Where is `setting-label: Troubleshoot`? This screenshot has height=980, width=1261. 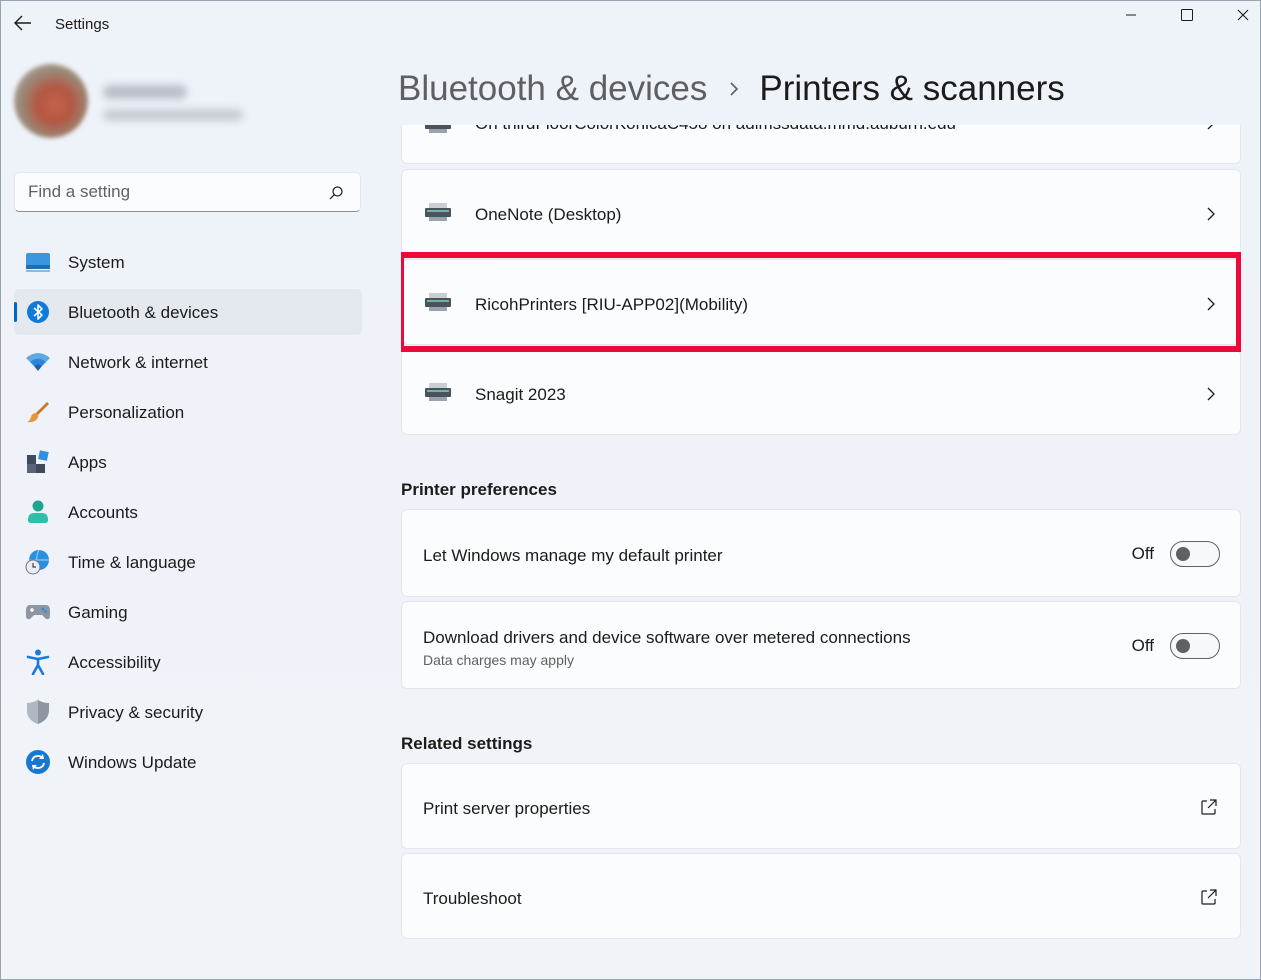
setting-label: Troubleshoot is located at coordinates (472, 898).